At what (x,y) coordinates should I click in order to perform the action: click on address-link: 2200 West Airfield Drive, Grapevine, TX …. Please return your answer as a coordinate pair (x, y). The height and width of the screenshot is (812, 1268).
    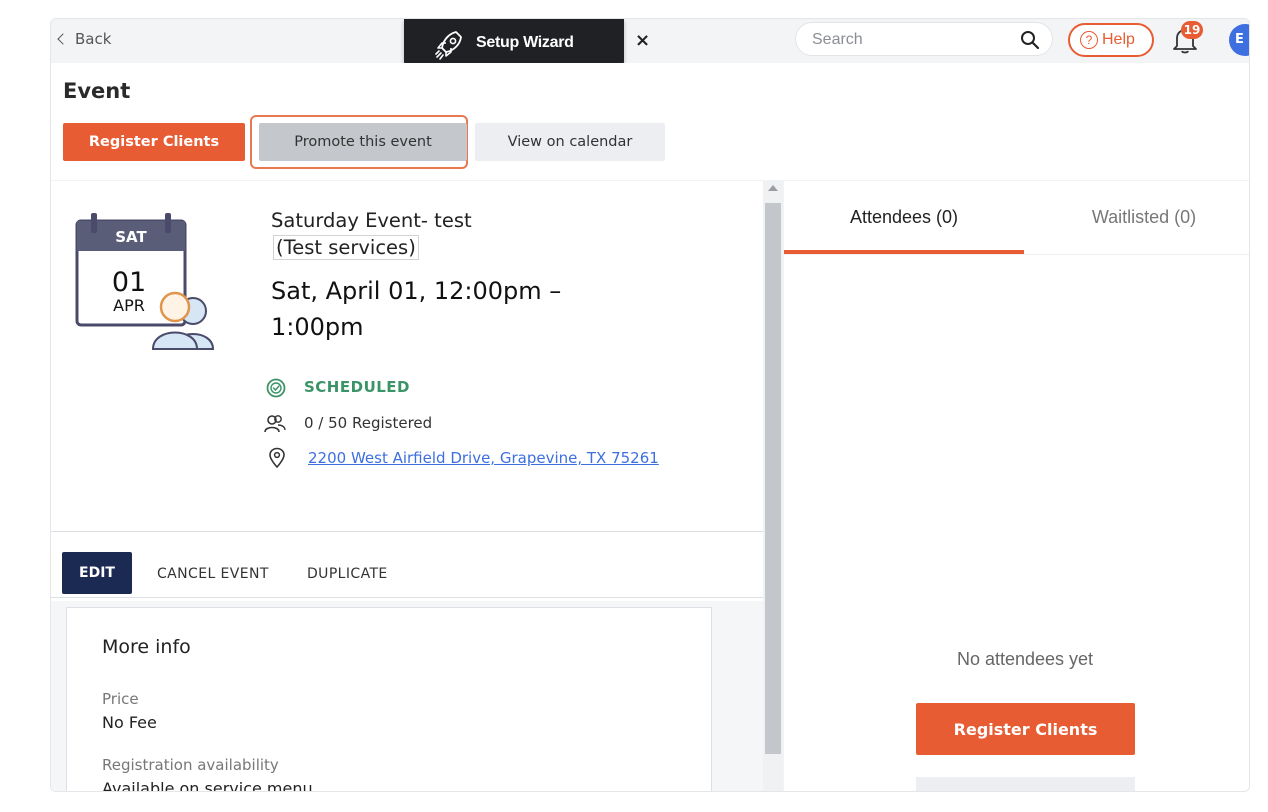
    Looking at the image, I should click on (483, 458).